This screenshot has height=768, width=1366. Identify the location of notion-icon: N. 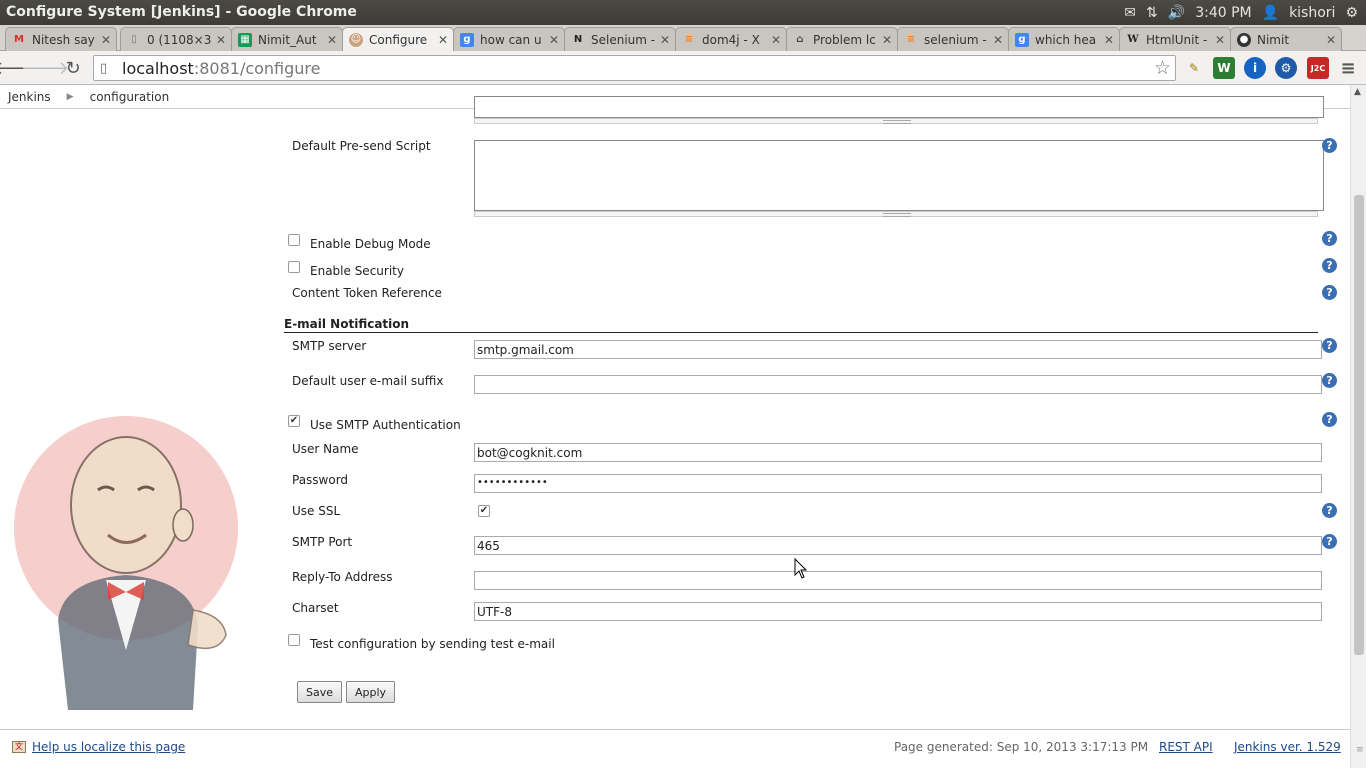
(578, 39).